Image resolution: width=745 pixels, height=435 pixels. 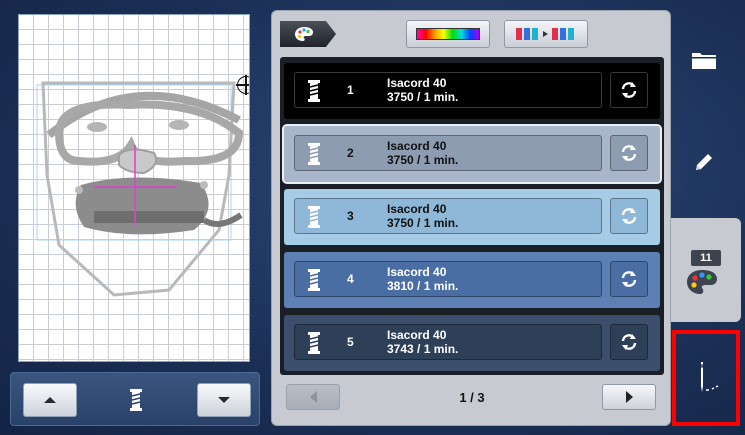 I want to click on color-tab: 11, so click(x=706, y=270).